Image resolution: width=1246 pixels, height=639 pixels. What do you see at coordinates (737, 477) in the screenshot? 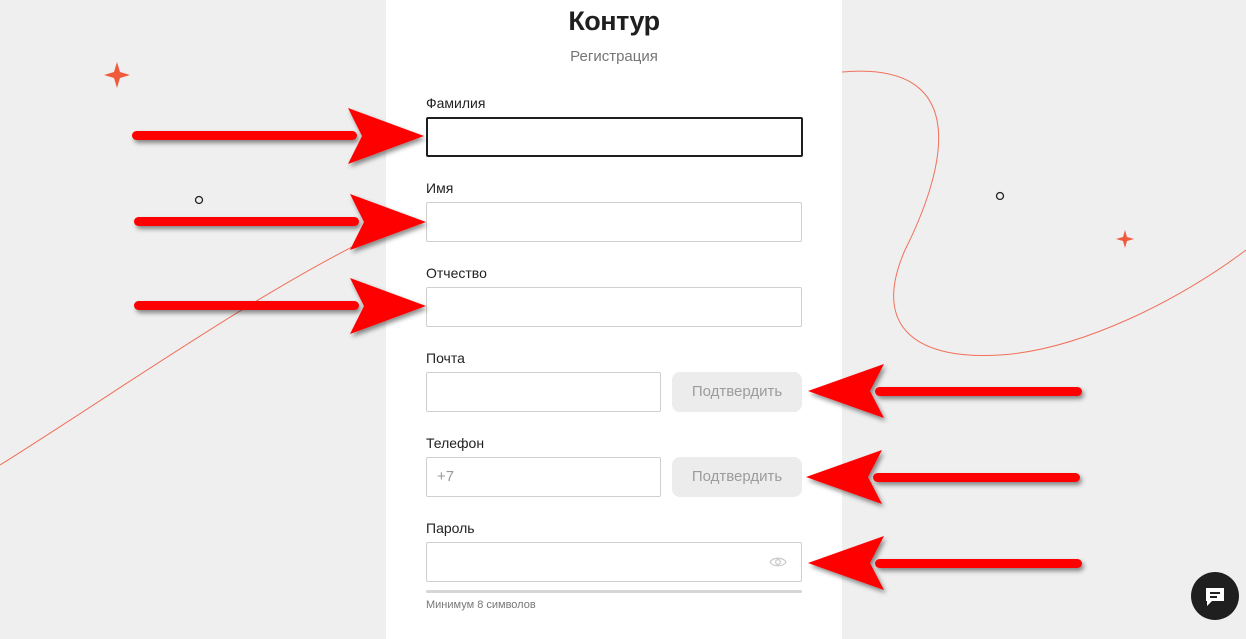
I see `phone-confirm-button: Подтвердить` at bounding box center [737, 477].